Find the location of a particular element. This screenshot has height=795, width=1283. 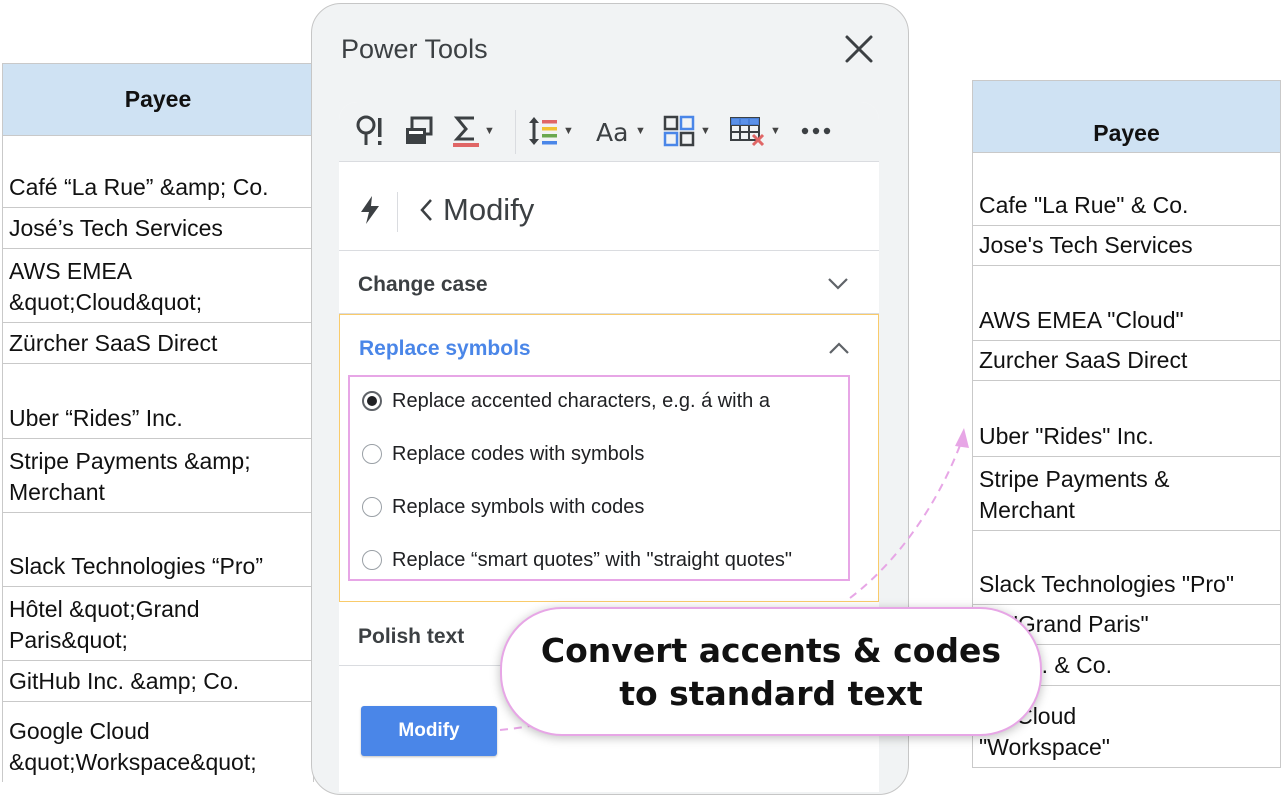

flash-icon is located at coordinates (370, 210).